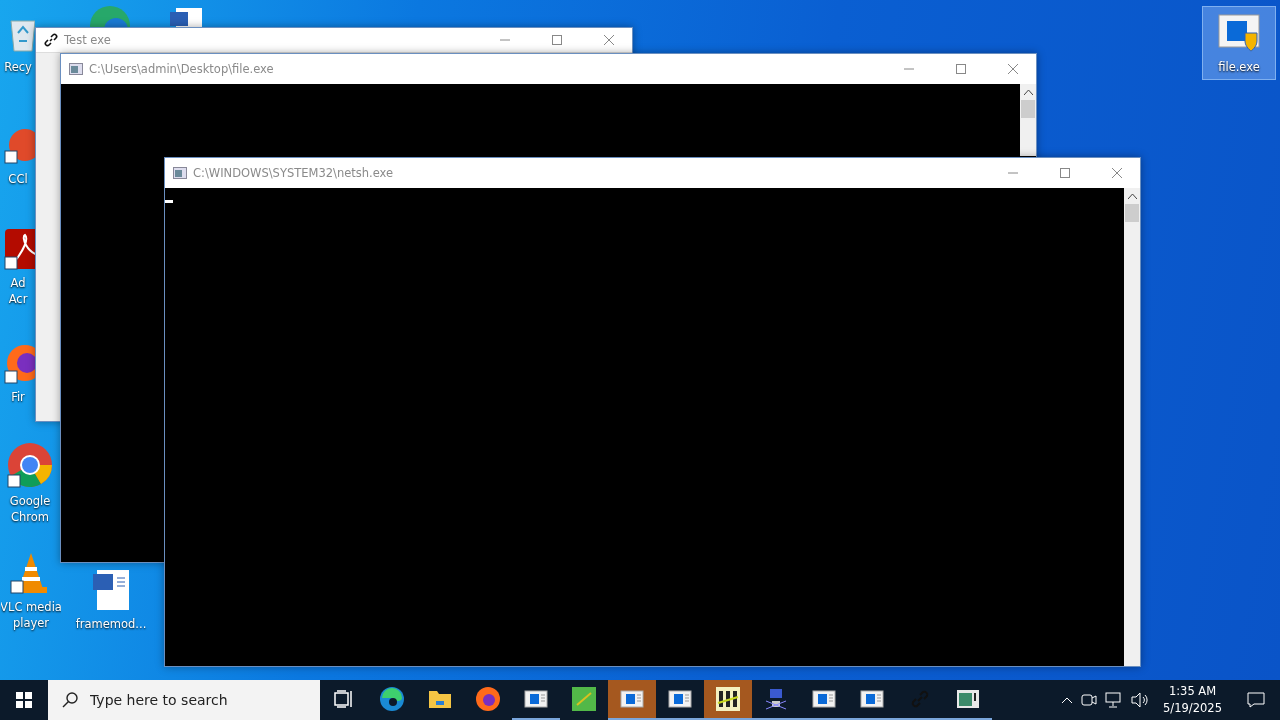  What do you see at coordinates (18, 155) in the screenshot?
I see `desktop-icon: CCl` at bounding box center [18, 155].